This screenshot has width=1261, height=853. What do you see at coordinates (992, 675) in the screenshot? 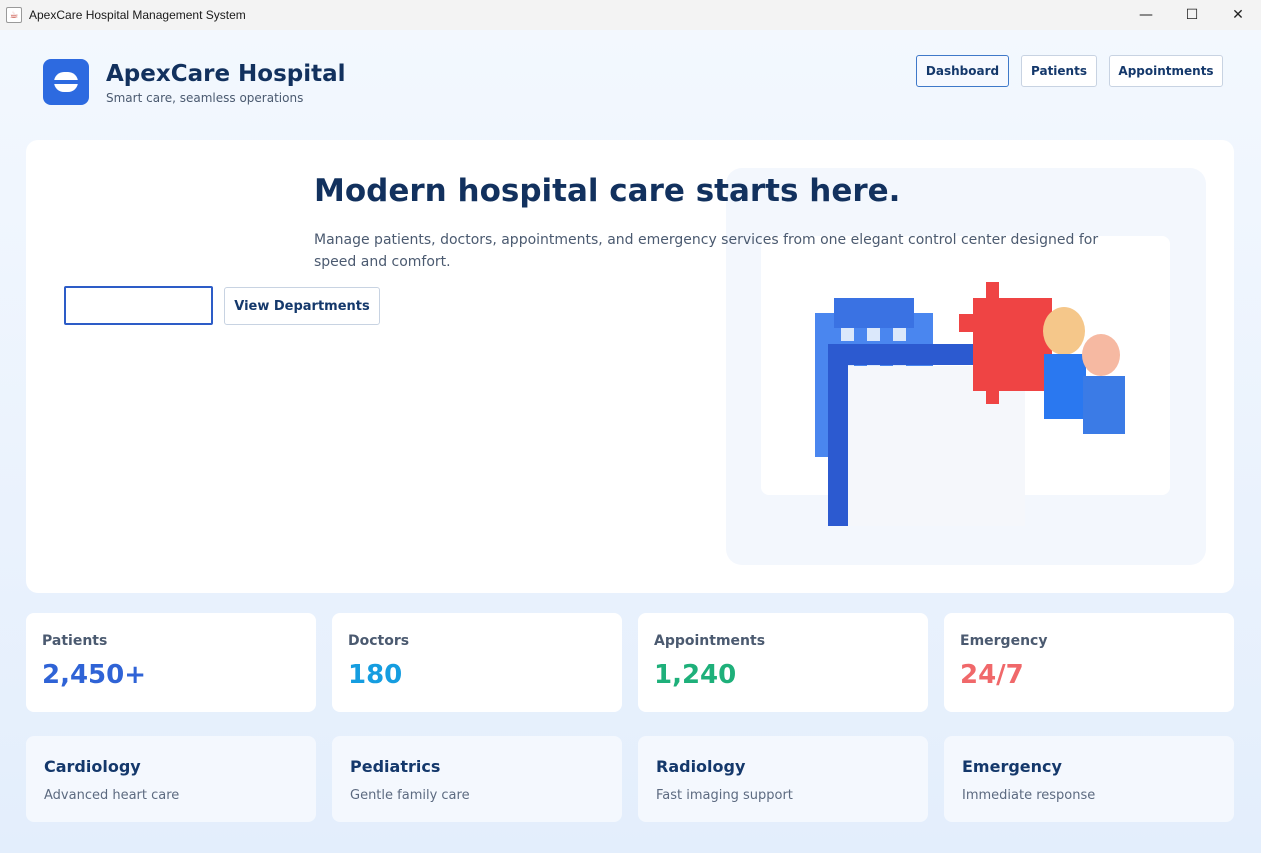
I see `stat-value: 24/7` at bounding box center [992, 675].